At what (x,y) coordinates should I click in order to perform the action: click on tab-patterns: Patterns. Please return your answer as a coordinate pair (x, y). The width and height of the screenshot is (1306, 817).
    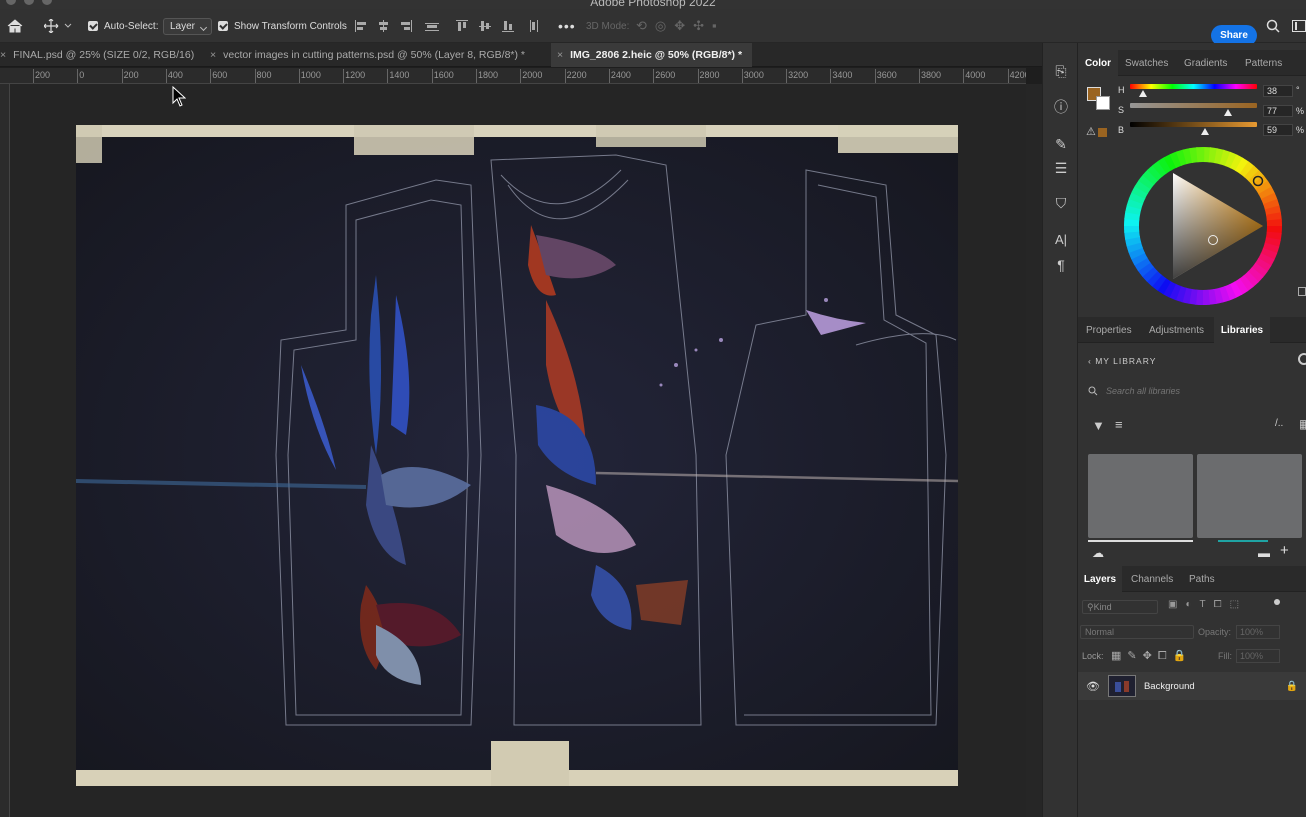
    Looking at the image, I should click on (1263, 63).